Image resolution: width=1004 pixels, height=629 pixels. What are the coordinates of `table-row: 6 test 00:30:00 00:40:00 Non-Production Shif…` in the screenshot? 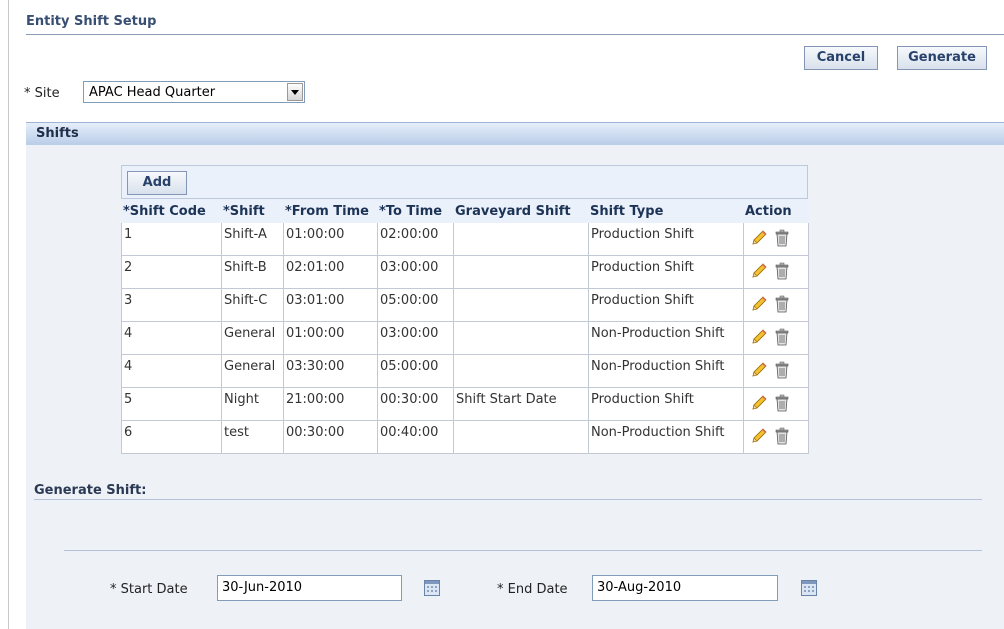 It's located at (465, 437).